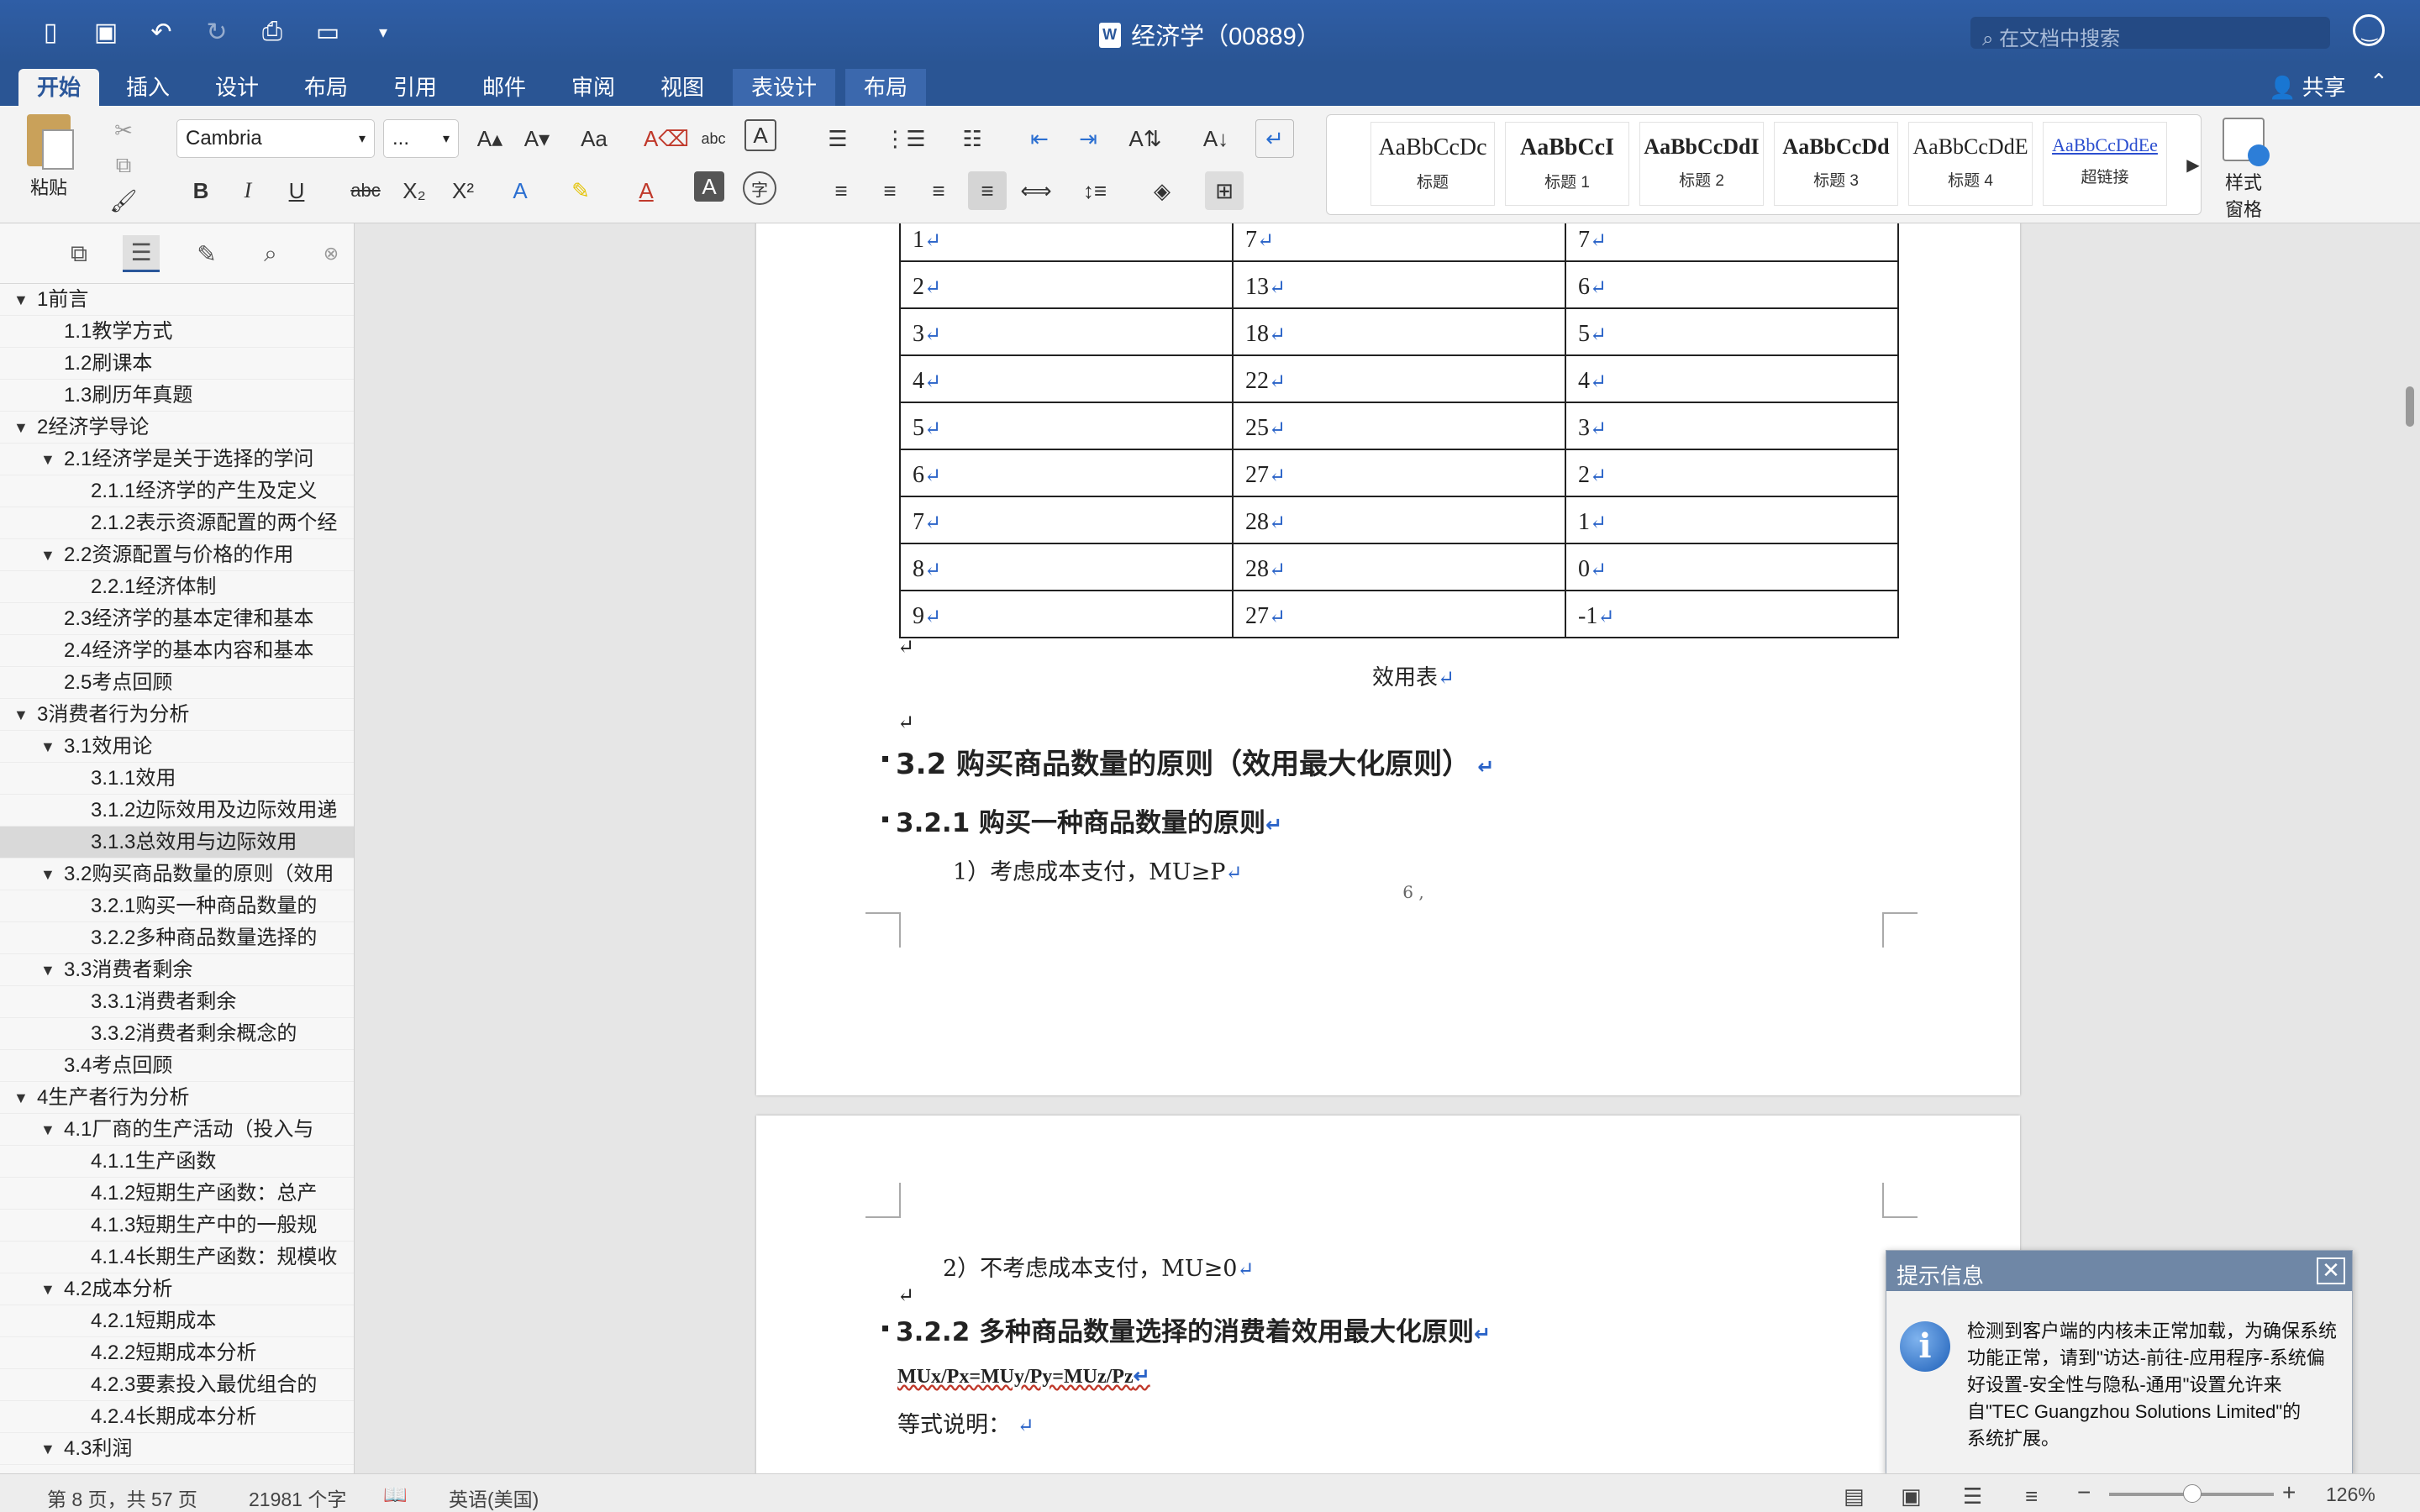  What do you see at coordinates (298, 1497) in the screenshot?
I see `word-count: 21981 个字` at bounding box center [298, 1497].